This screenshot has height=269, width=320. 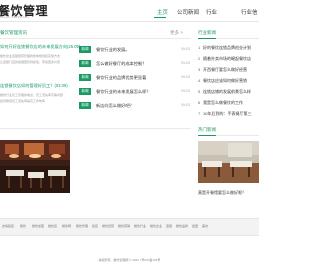 What do you see at coordinates (52, 226) in the screenshot?
I see `friend-link: 餐饮店` at bounding box center [52, 226].